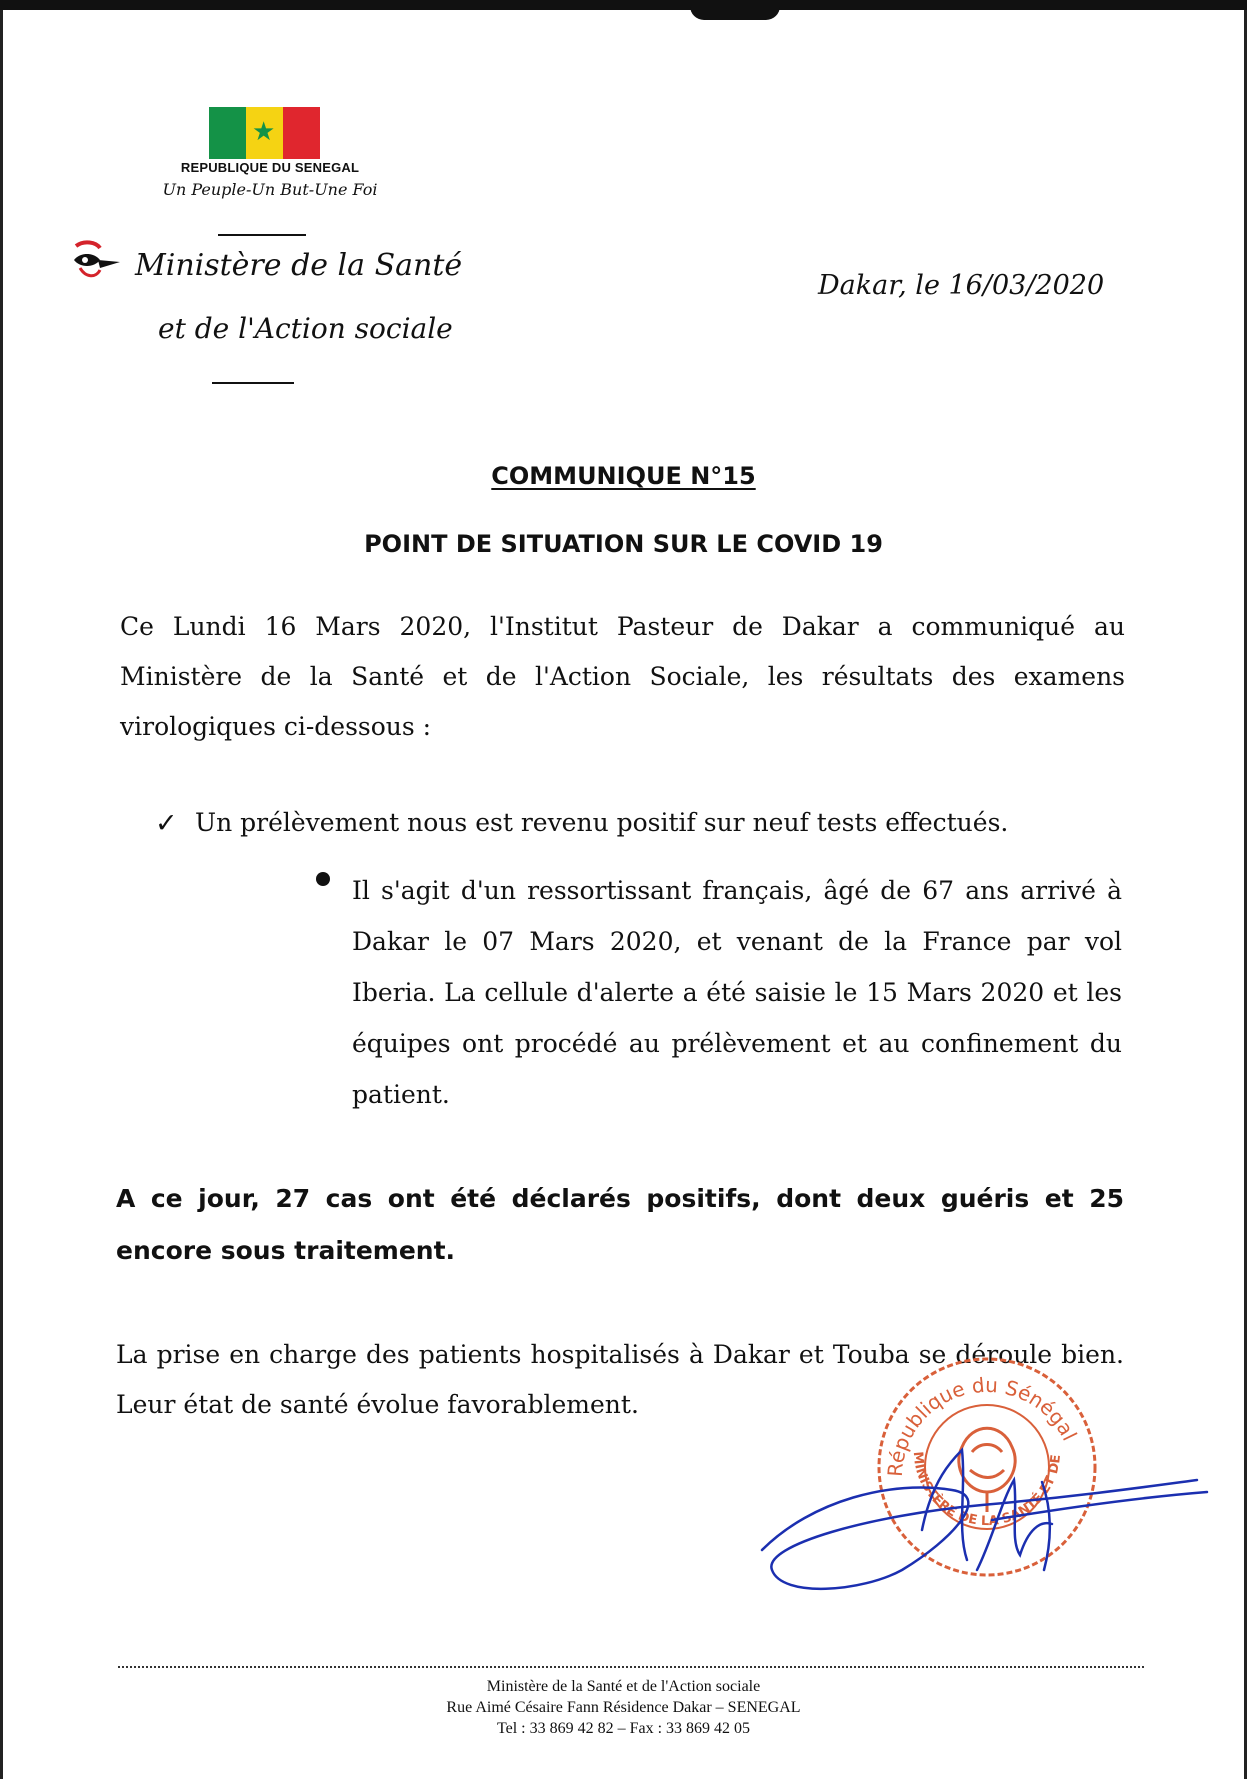 The image size is (1247, 1779). What do you see at coordinates (262, 235) in the screenshot?
I see `header-divider-top` at bounding box center [262, 235].